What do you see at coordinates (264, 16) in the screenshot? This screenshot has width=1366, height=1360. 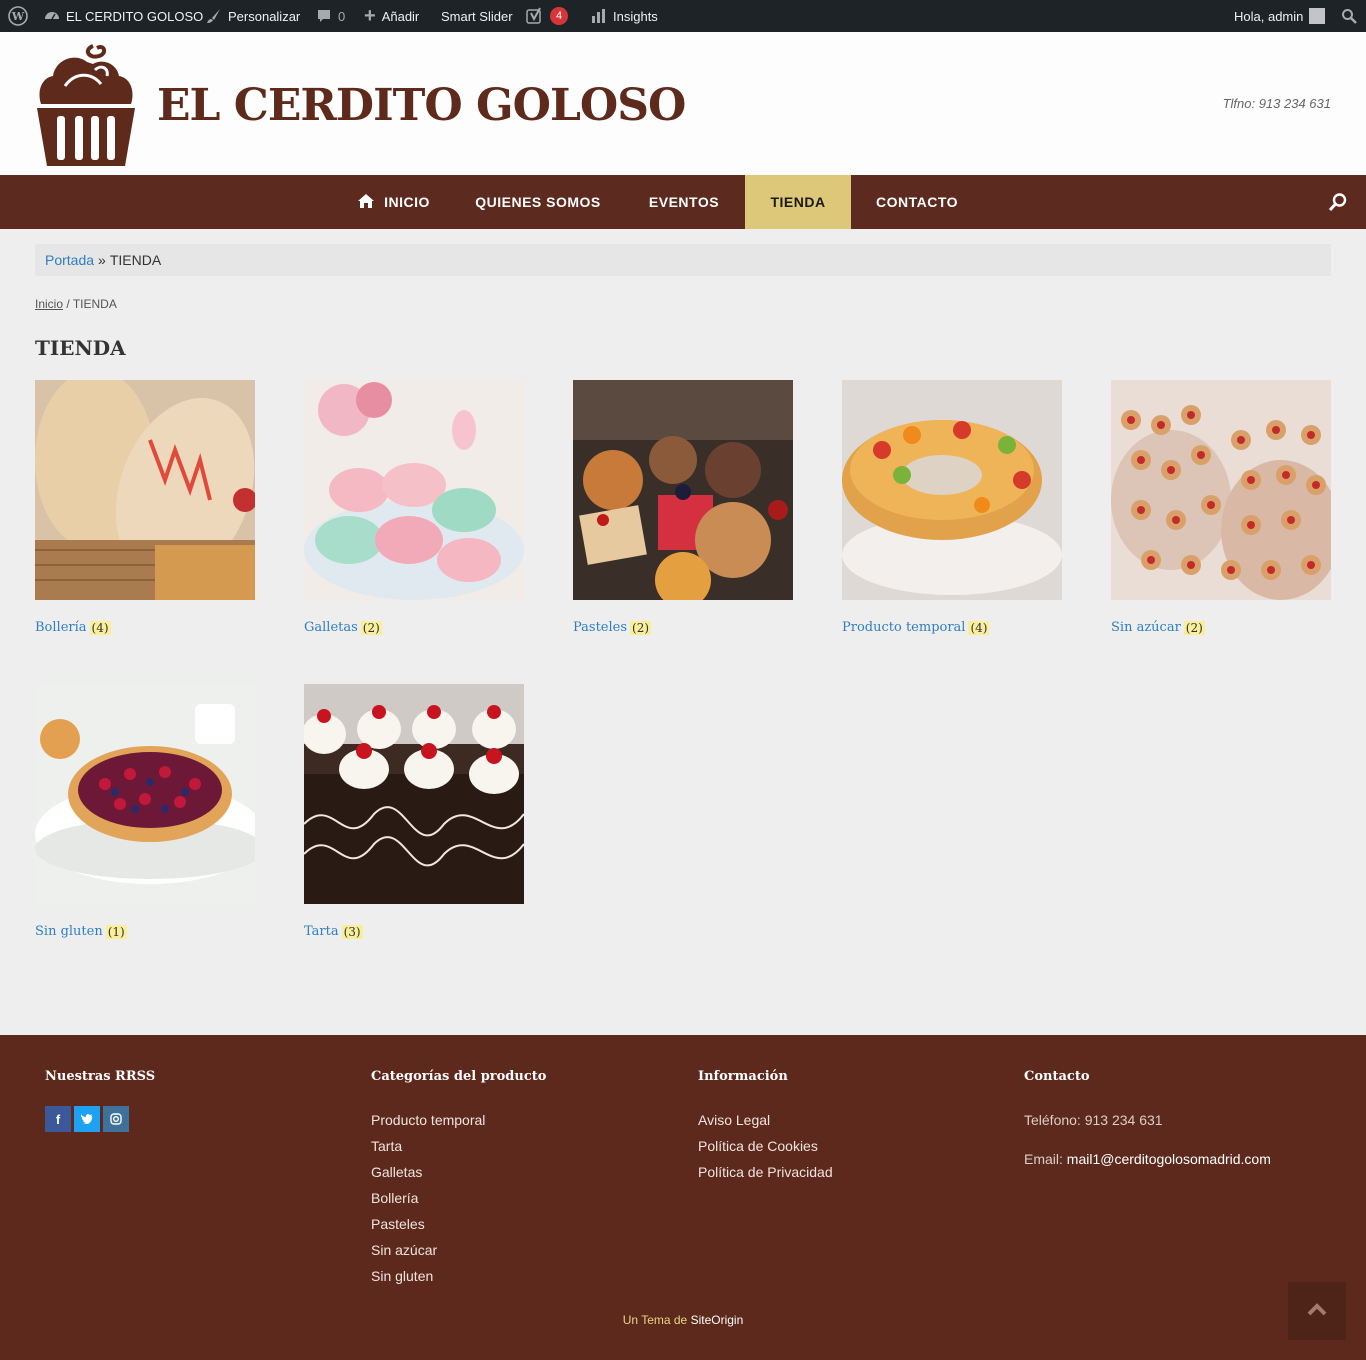 I see `admin-customize-label: Personalizar` at bounding box center [264, 16].